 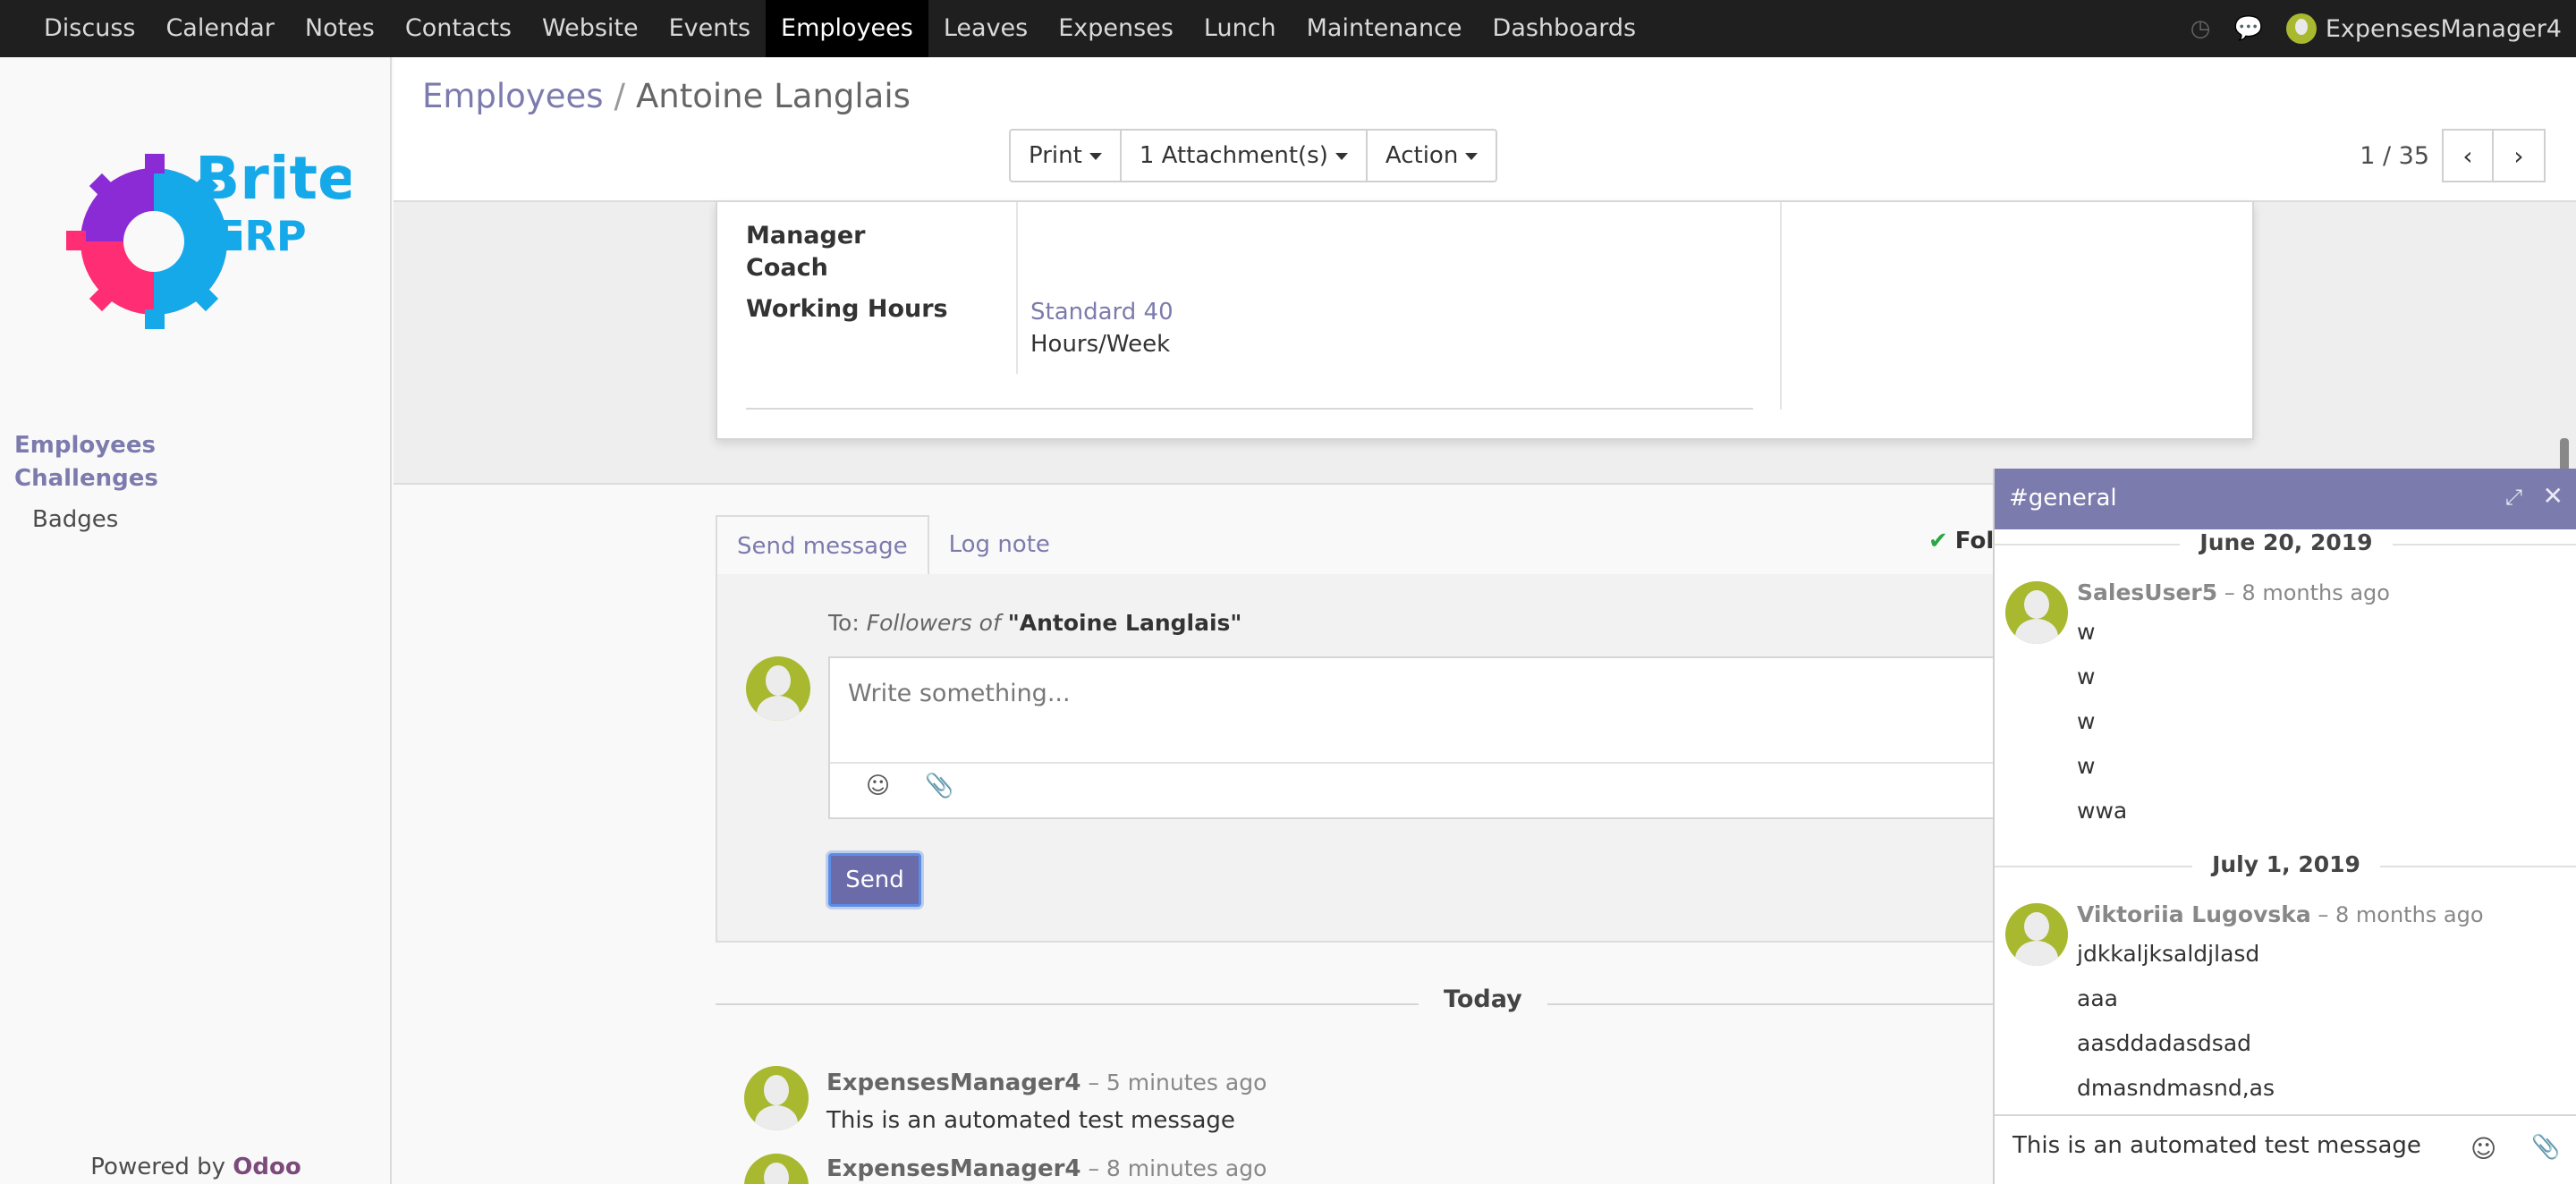 I want to click on chat-message-line: dmasndmasnd,as, so click(x=2176, y=1088).